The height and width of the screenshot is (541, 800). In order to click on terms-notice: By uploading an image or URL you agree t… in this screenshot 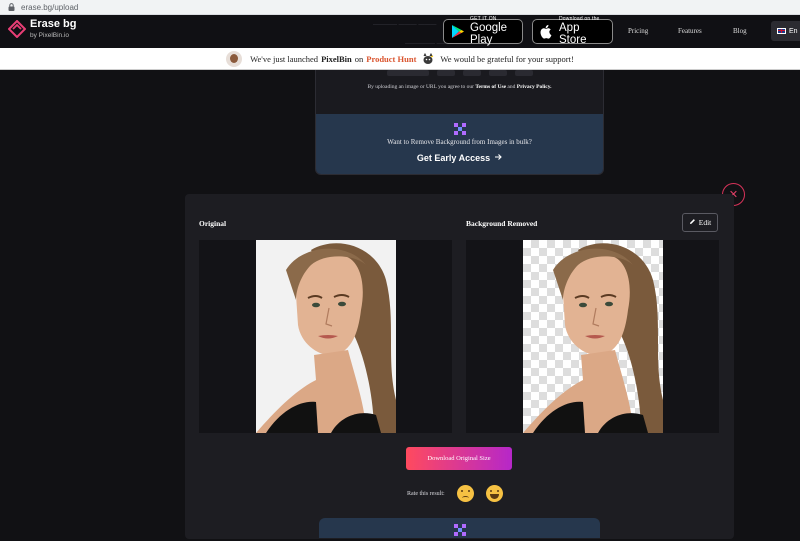, I will do `click(459, 87)`.